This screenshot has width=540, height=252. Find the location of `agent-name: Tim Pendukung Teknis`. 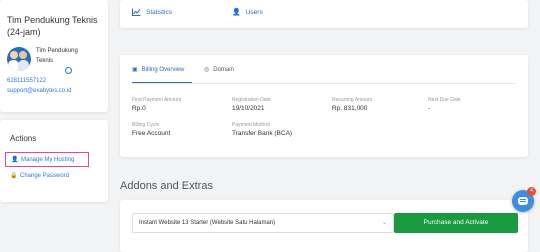

agent-name: Tim Pendukung Teknis is located at coordinates (57, 56).